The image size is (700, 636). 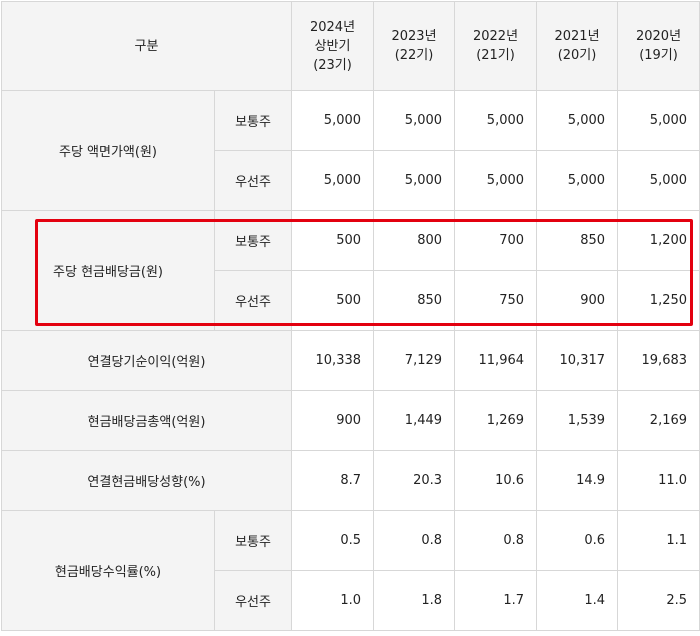 What do you see at coordinates (414, 240) in the screenshot?
I see `cell: 800` at bounding box center [414, 240].